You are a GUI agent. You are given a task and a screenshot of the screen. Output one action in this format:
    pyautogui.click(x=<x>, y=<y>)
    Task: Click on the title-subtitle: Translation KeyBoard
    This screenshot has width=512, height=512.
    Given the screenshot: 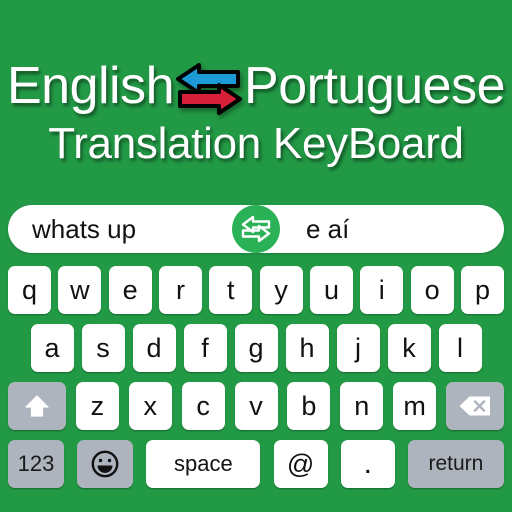 What is the action you would take?
    pyautogui.click(x=256, y=143)
    